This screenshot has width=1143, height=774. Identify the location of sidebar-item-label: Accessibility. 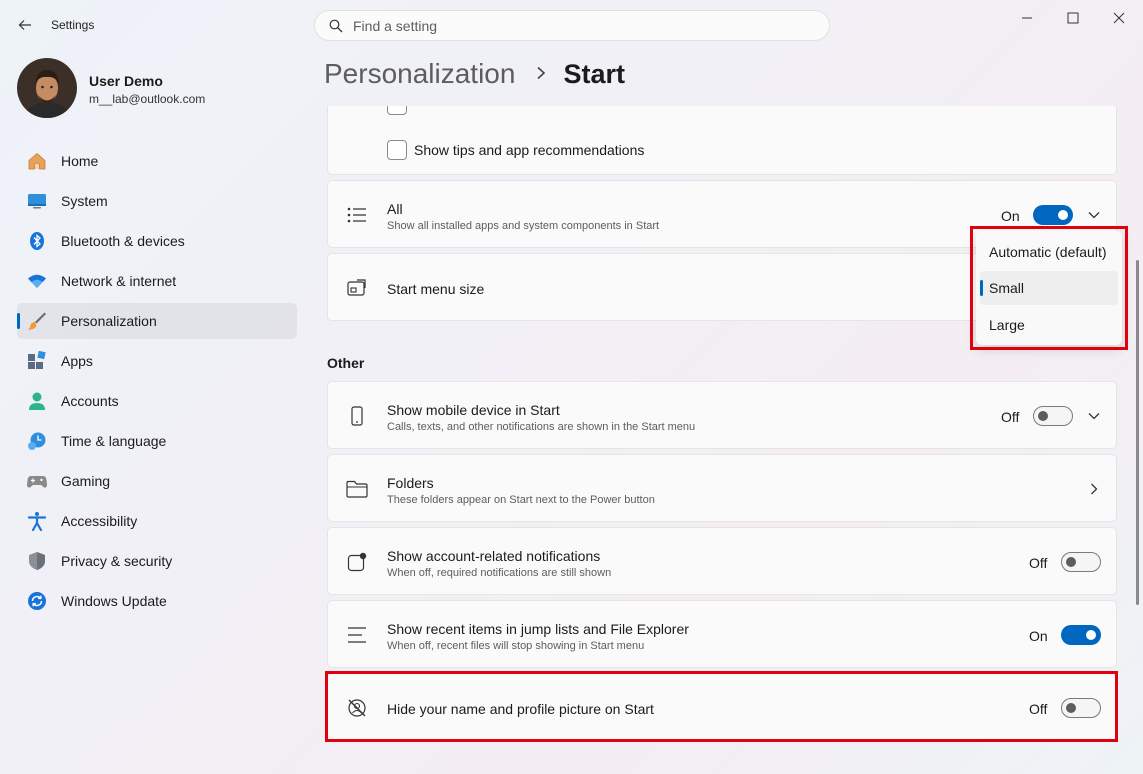
(99, 521).